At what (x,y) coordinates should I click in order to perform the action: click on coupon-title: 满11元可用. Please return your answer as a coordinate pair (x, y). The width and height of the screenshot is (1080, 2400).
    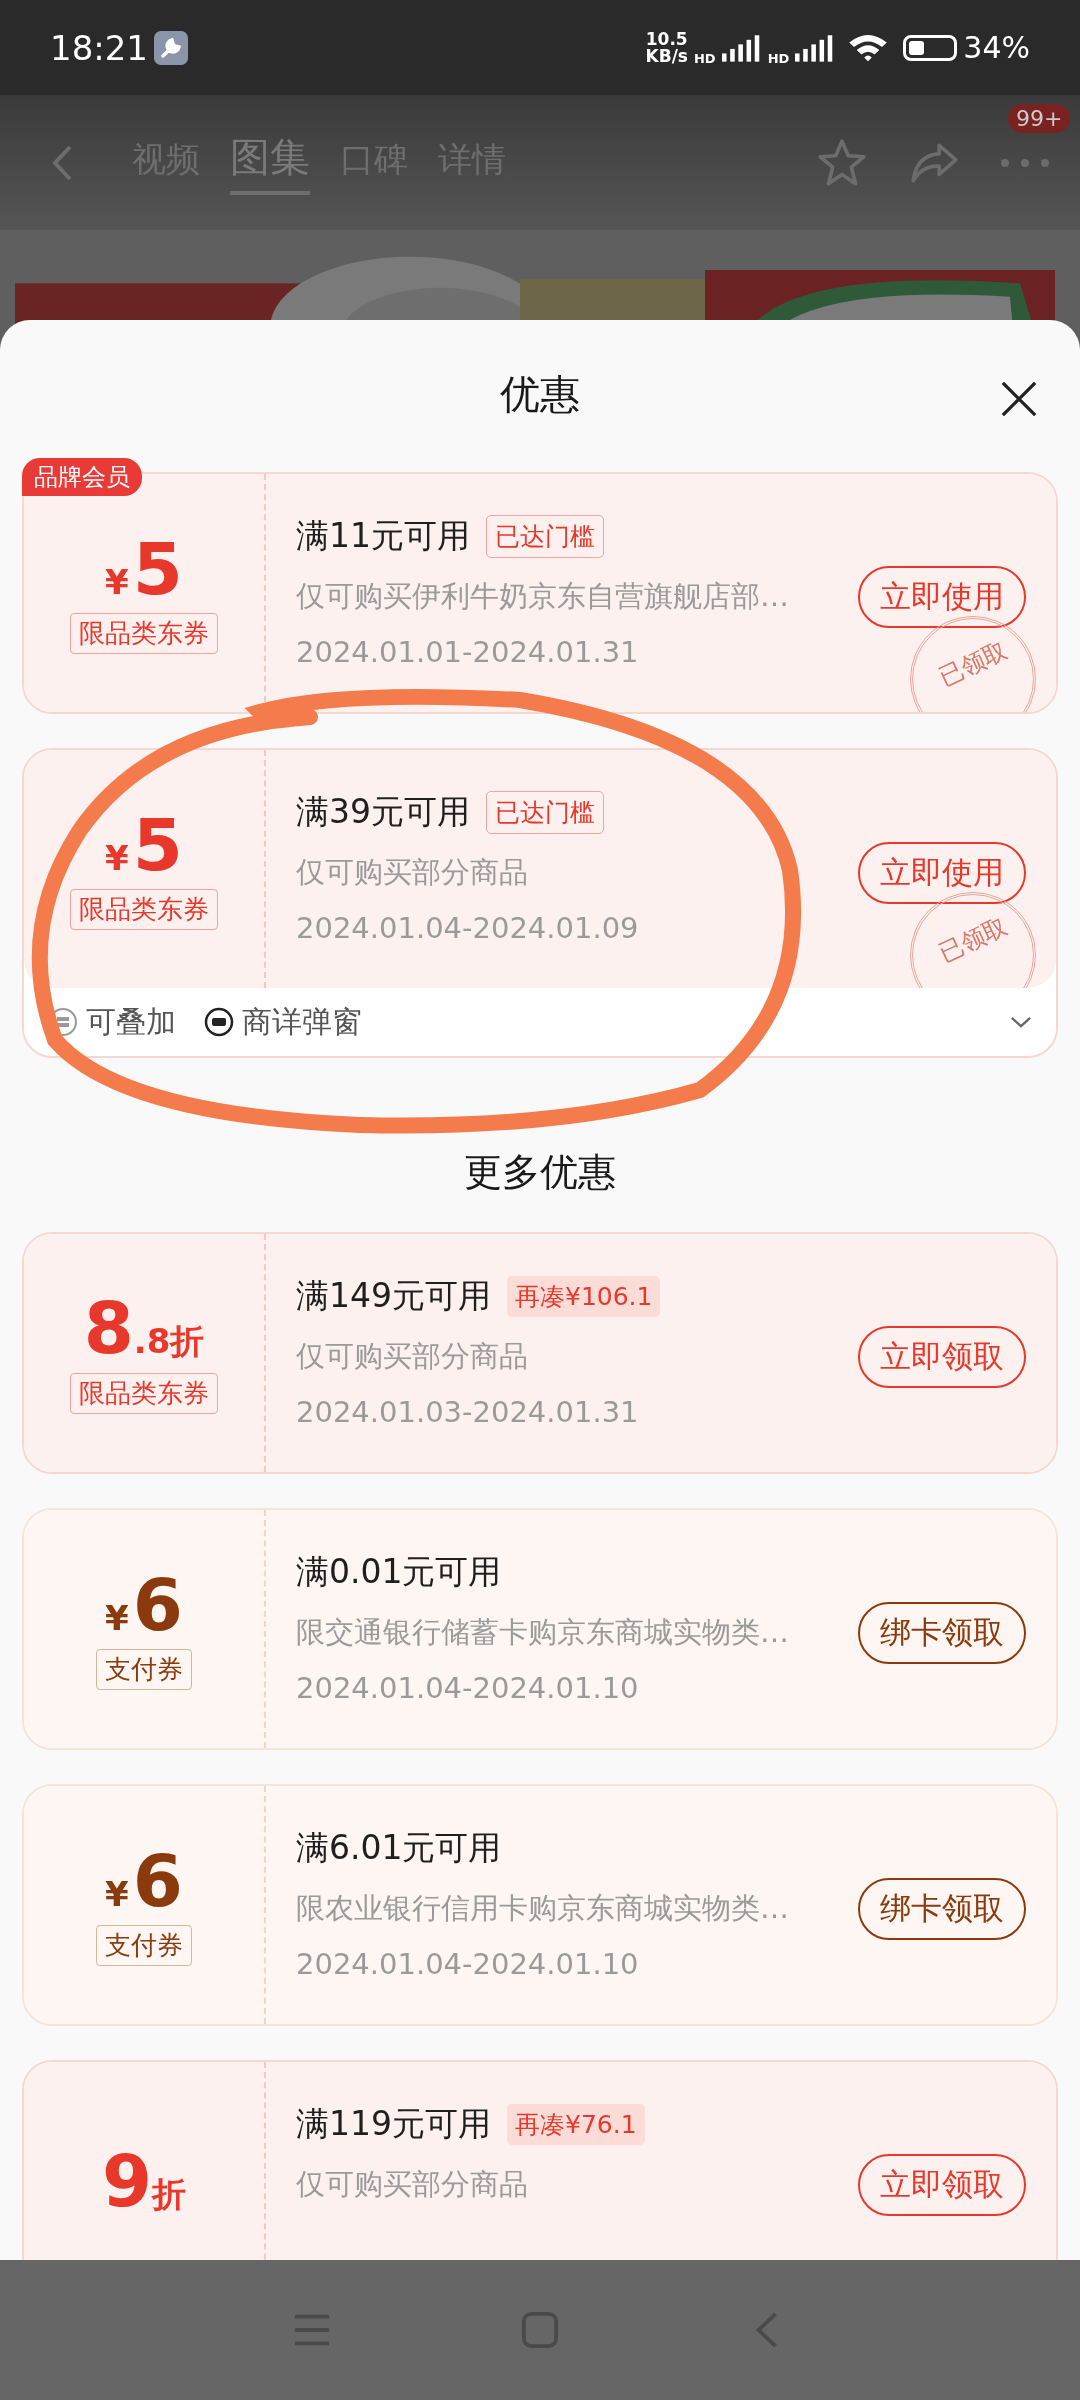
    Looking at the image, I should click on (383, 536).